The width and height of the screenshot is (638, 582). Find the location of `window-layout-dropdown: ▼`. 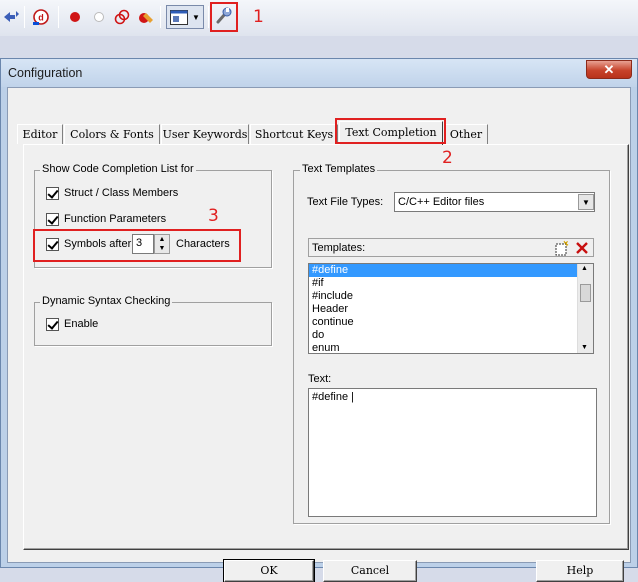

window-layout-dropdown: ▼ is located at coordinates (185, 17).